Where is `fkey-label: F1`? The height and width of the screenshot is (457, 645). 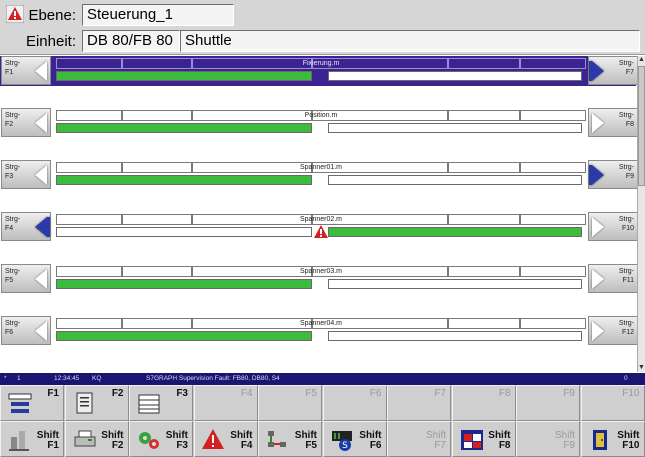 fkey-label: F1 is located at coordinates (53, 393).